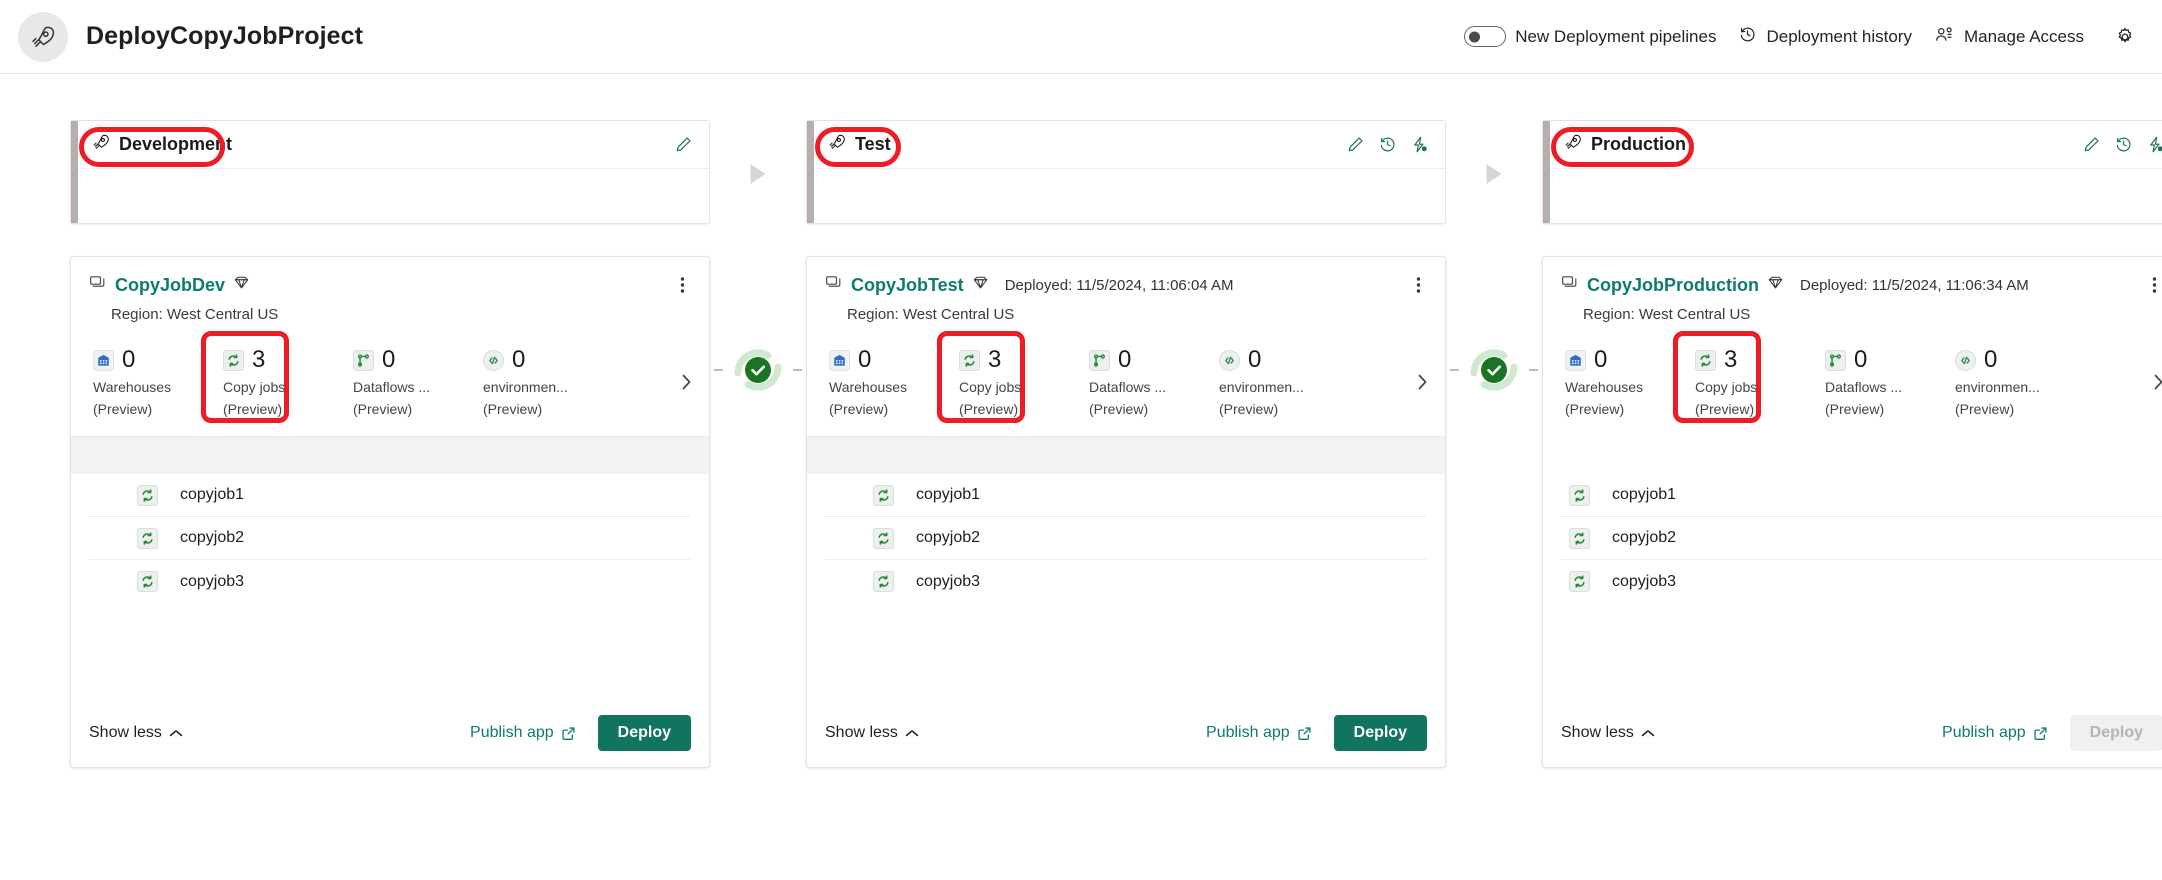 The image size is (2162, 880). What do you see at coordinates (2009, 37) in the screenshot?
I see `manage-access-button: Manage Access` at bounding box center [2009, 37].